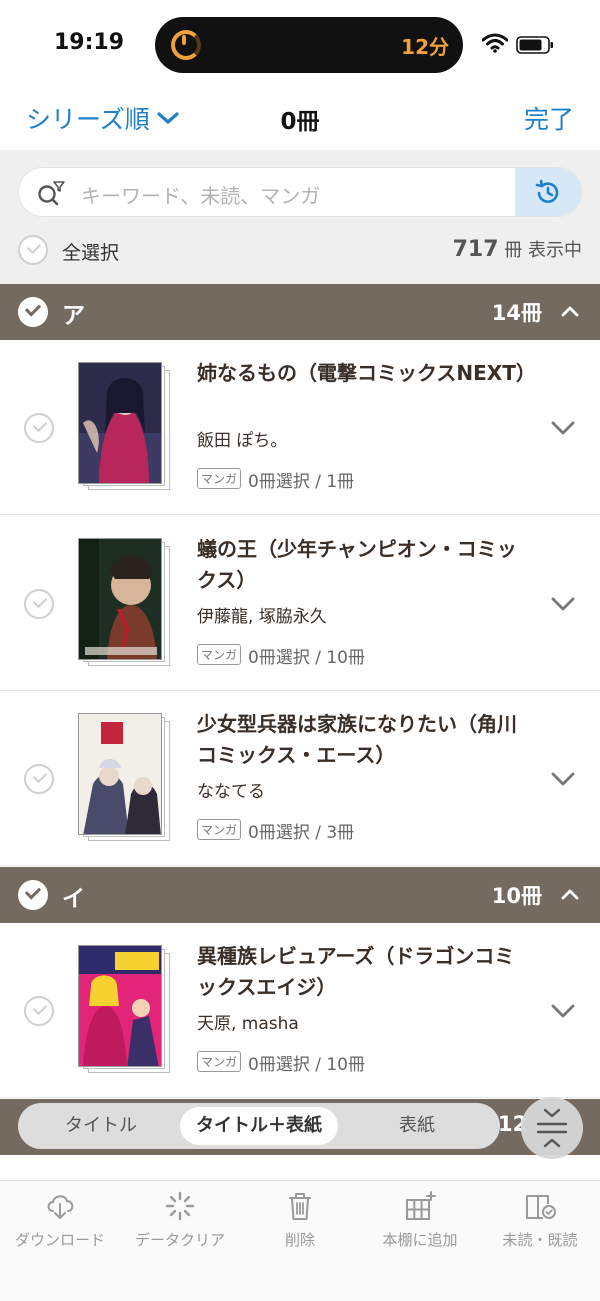 The image size is (600, 1301). Describe the element at coordinates (300, 895) in the screenshot. I see `section-header-i: イ 10冊` at that location.